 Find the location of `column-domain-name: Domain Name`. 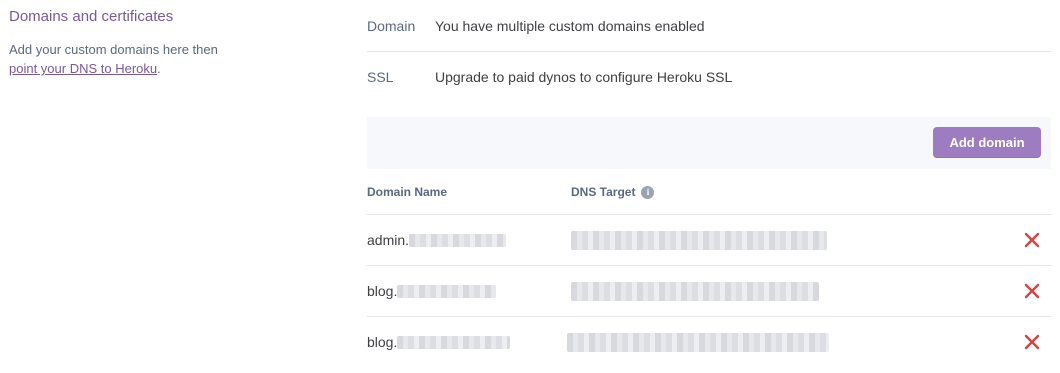

column-domain-name: Domain Name is located at coordinates (407, 192).